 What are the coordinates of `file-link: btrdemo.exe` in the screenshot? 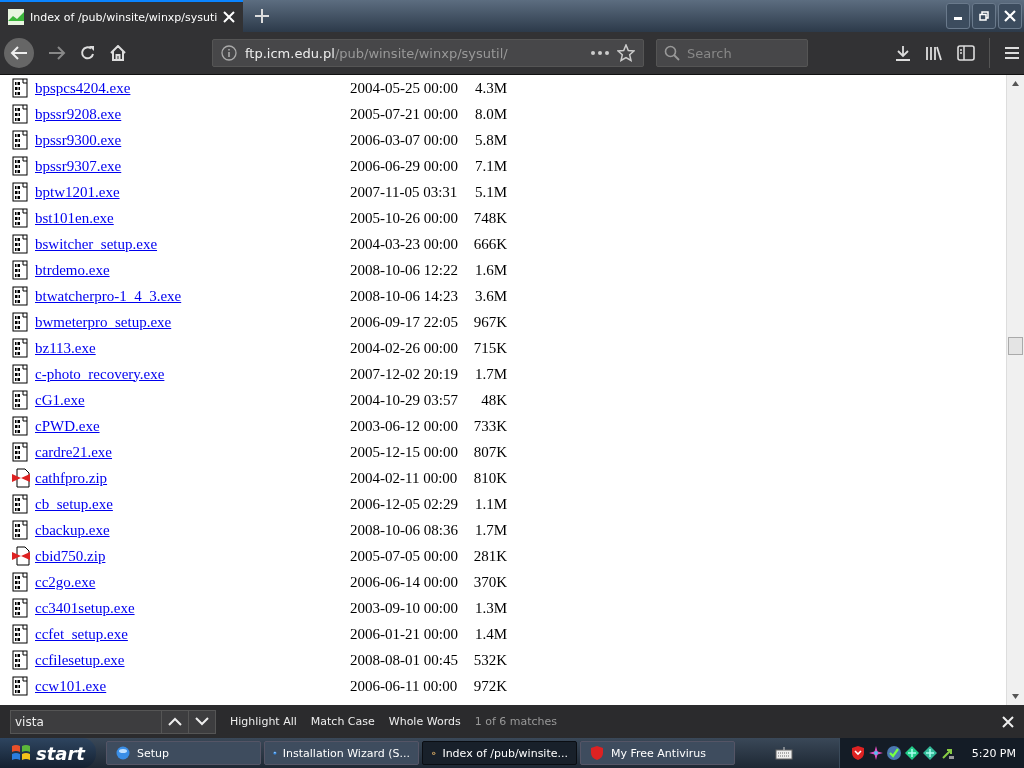 It's located at (72, 269).